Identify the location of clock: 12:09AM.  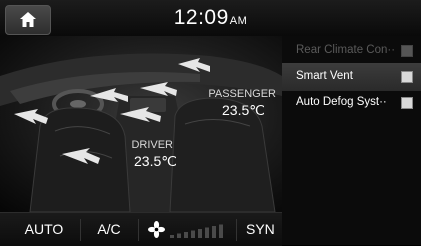
(210, 18).